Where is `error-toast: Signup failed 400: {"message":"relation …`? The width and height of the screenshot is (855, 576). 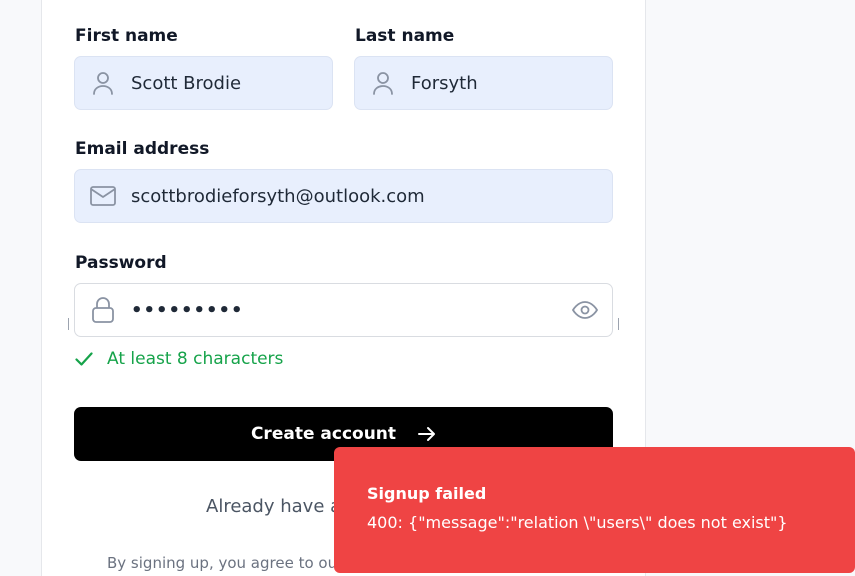 error-toast: Signup failed 400: {"message":"relation … is located at coordinates (594, 510).